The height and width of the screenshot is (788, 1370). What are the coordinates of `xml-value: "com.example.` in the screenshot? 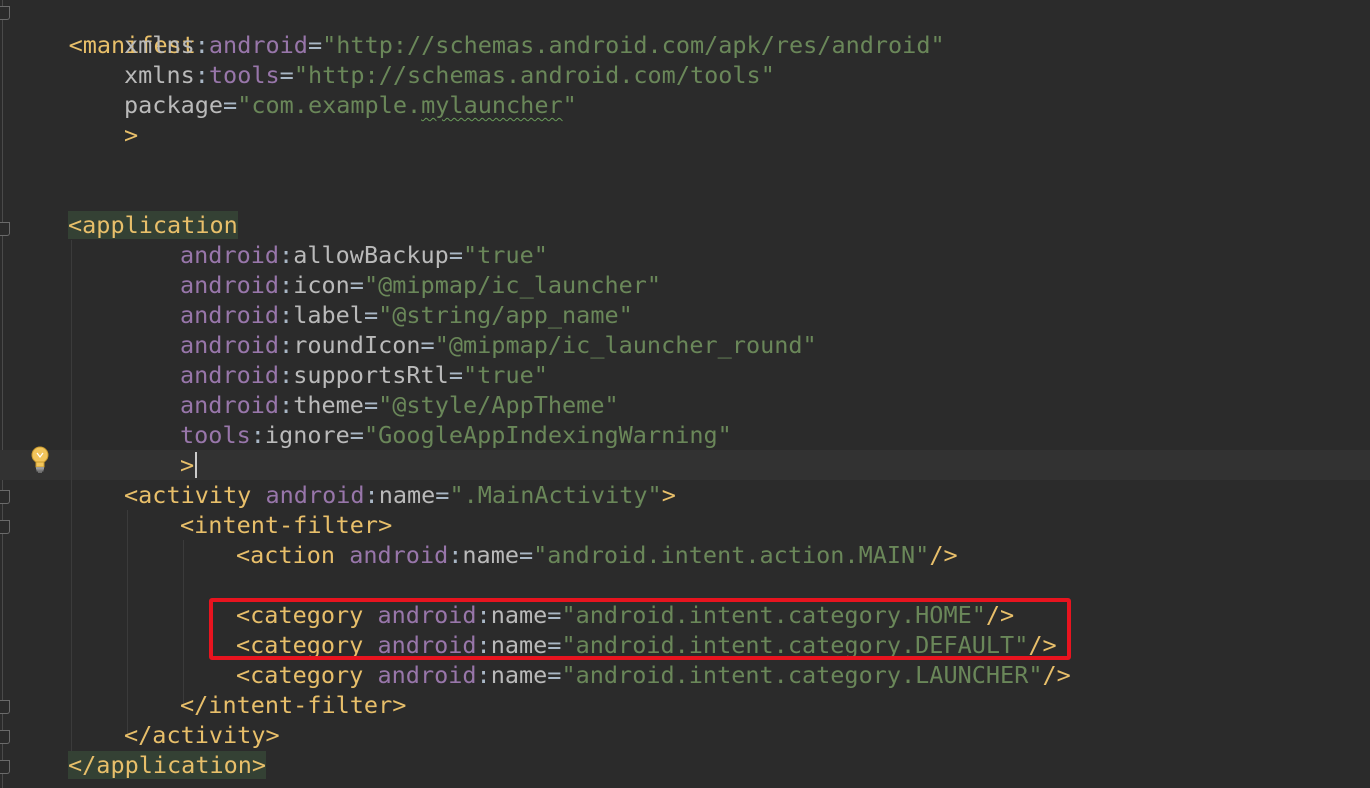 It's located at (329, 105).